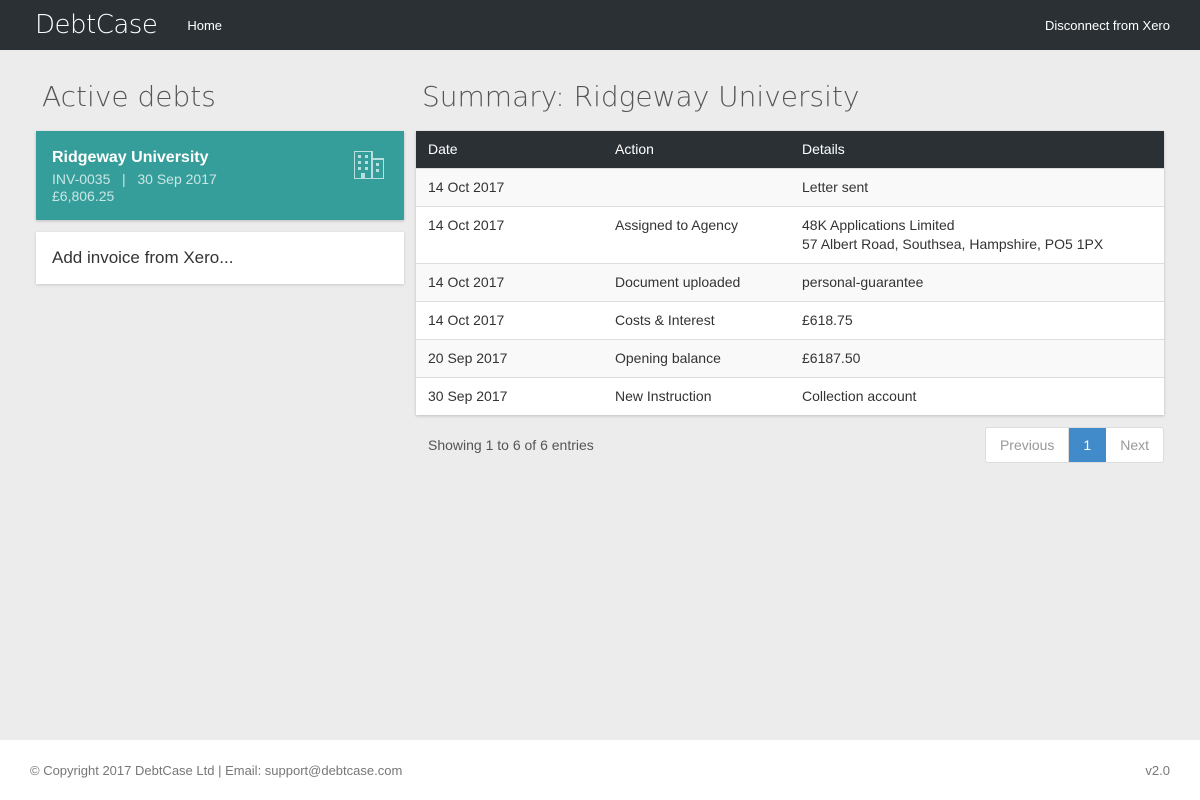 The height and width of the screenshot is (800, 1200). What do you see at coordinates (369, 165) in the screenshot?
I see `building-icon` at bounding box center [369, 165].